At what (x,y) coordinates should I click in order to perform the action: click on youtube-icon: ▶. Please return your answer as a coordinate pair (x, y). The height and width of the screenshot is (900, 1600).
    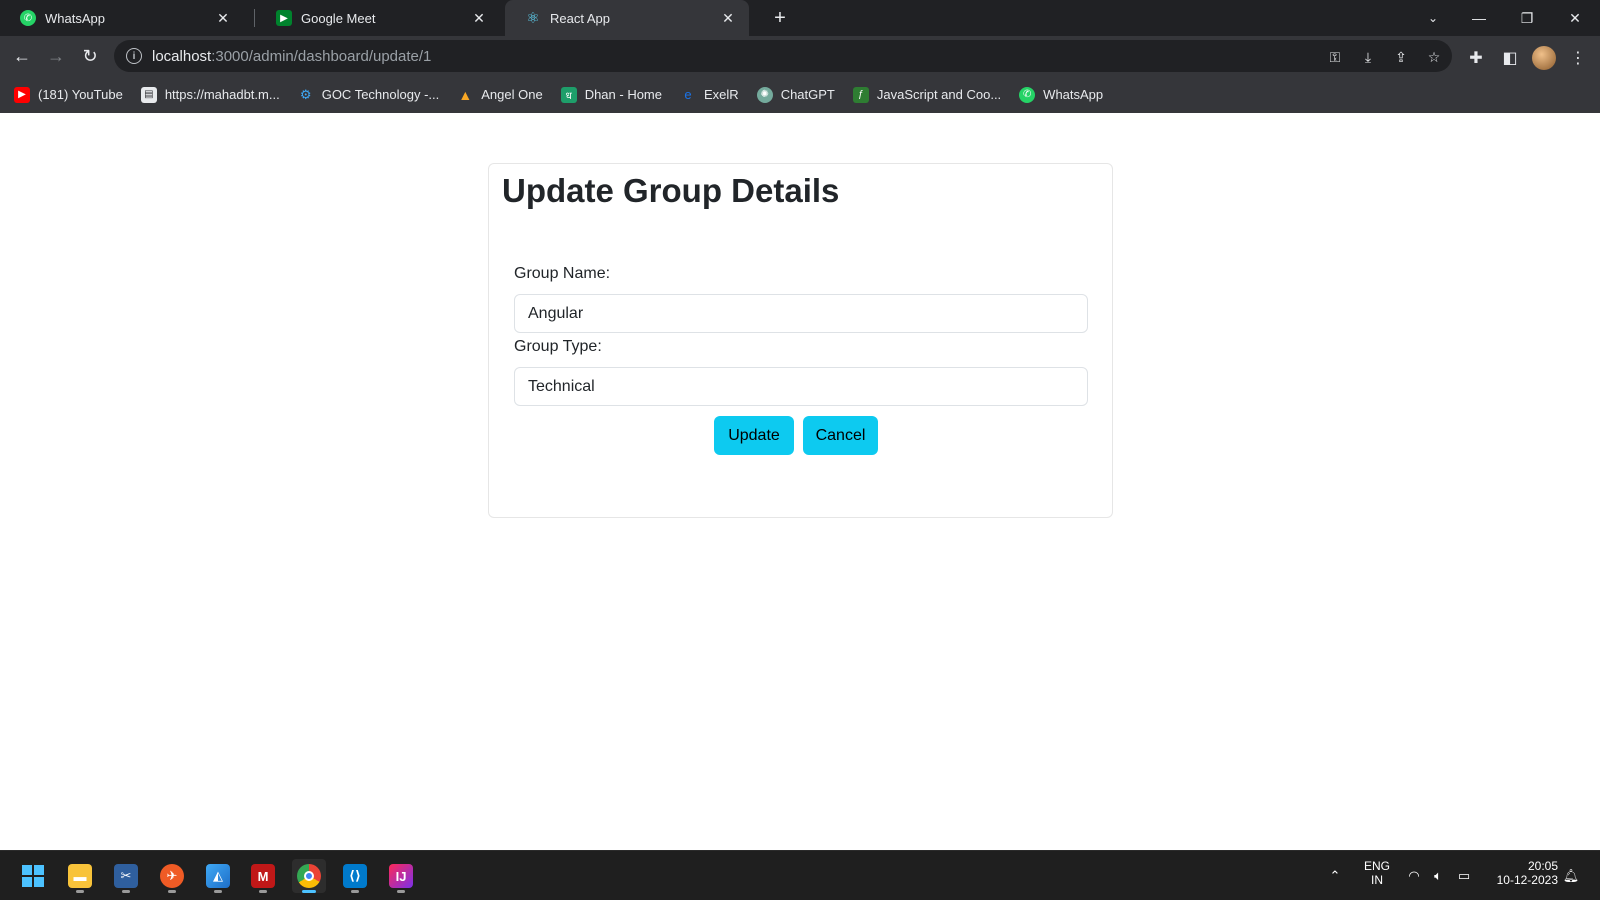
    Looking at the image, I should click on (22, 94).